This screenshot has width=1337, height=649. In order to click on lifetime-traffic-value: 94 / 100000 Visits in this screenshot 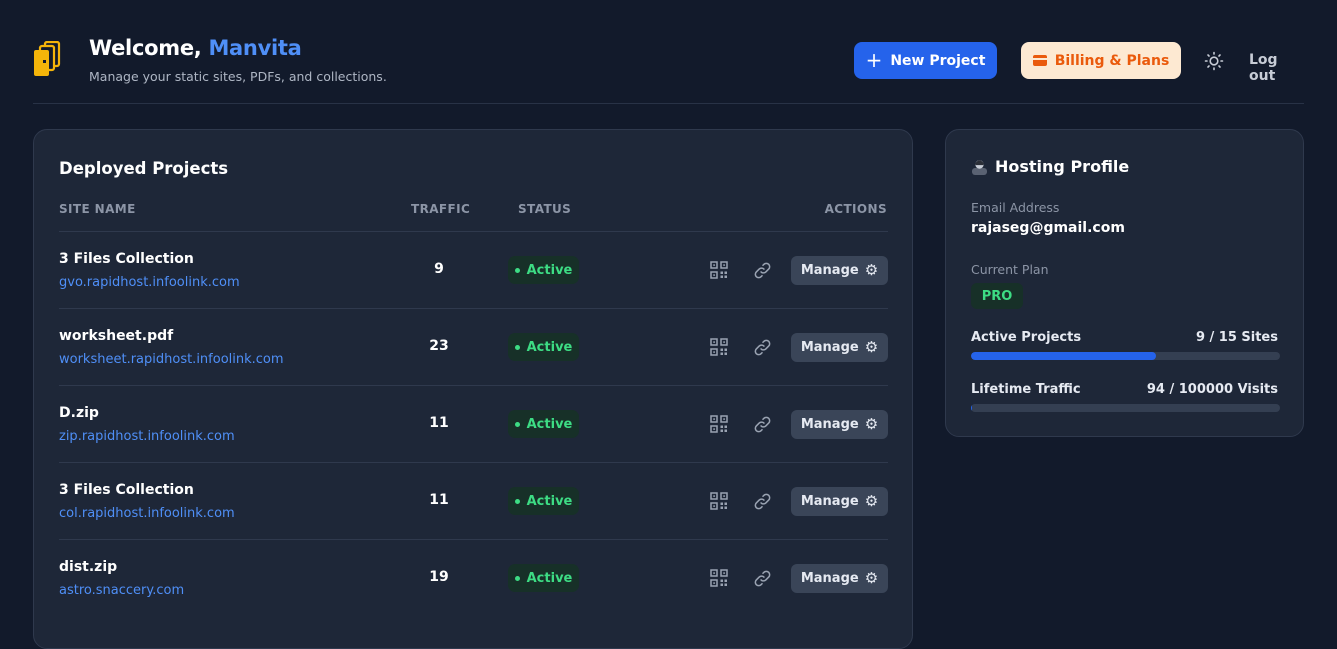, I will do `click(1212, 389)`.